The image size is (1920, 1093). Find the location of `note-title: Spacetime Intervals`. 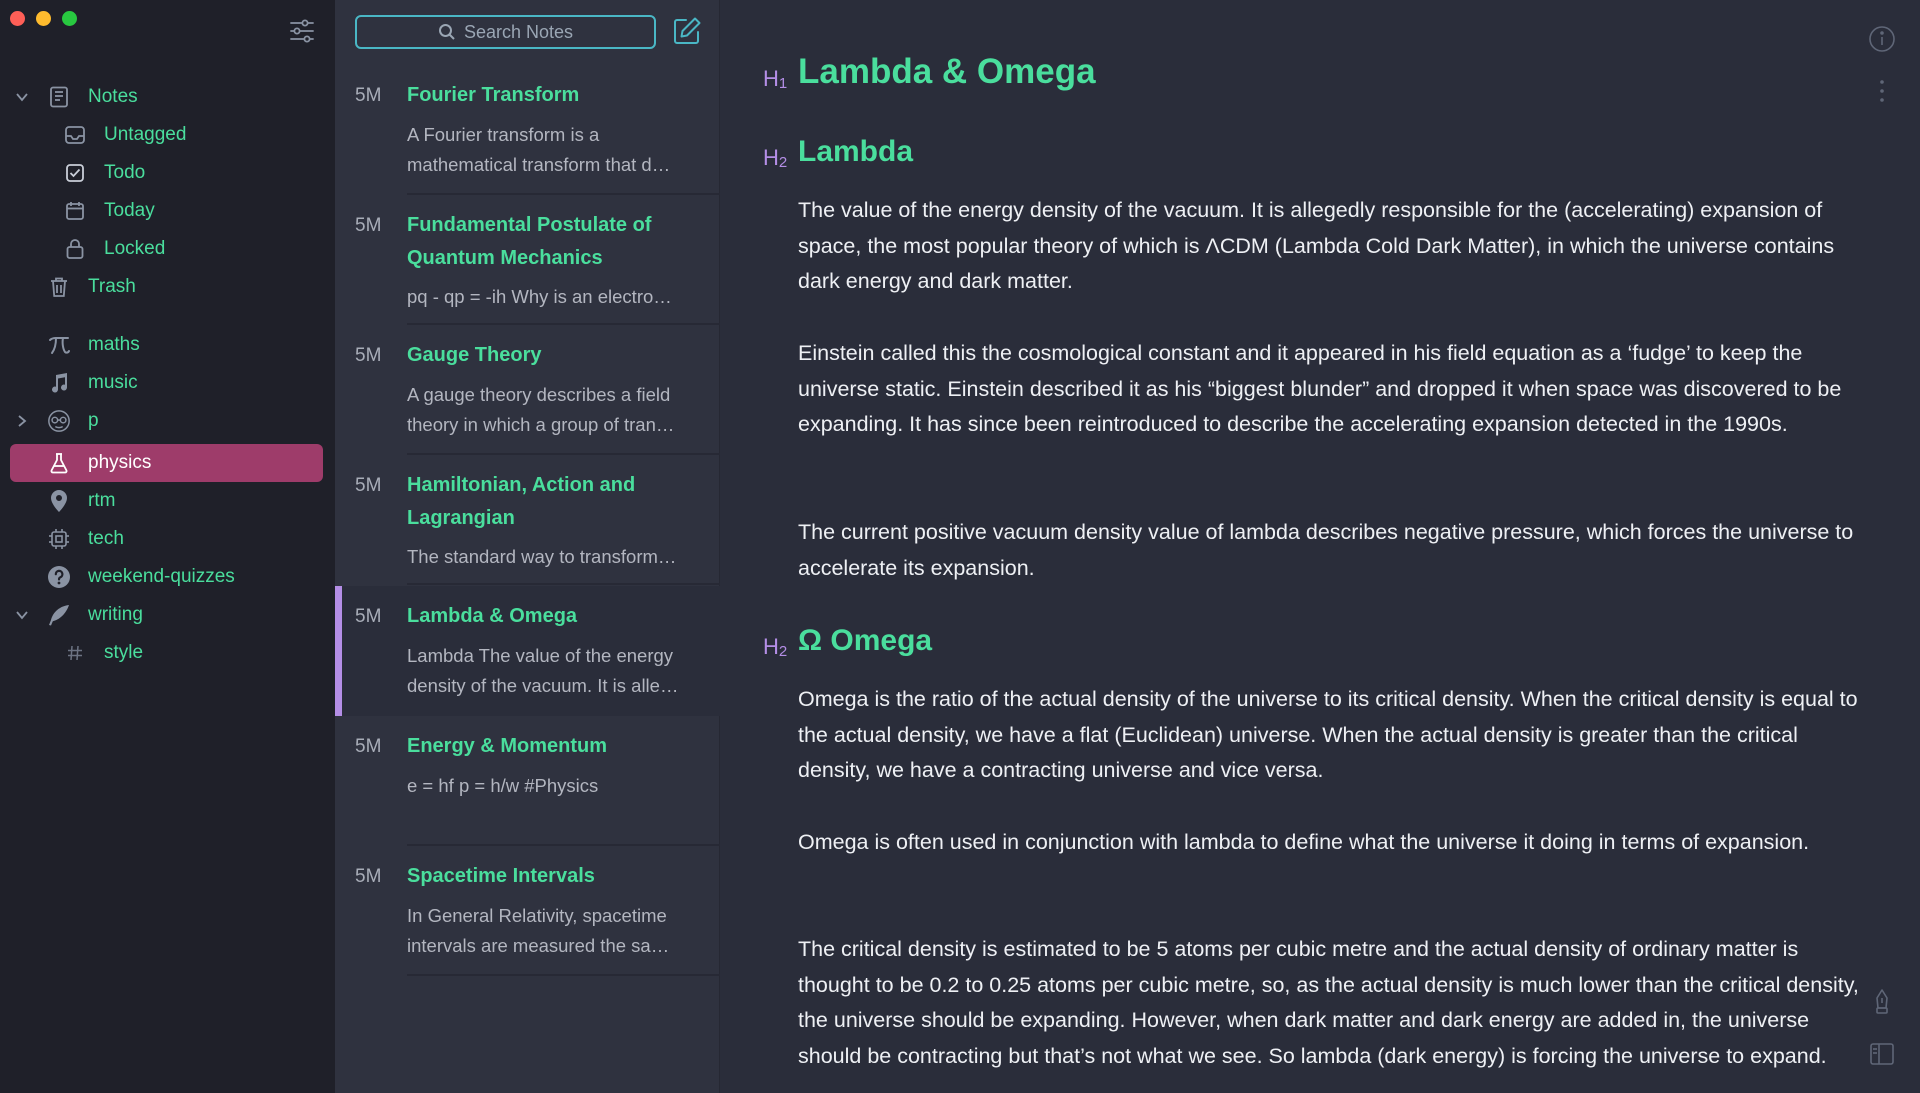

note-title: Spacetime Intervals is located at coordinates (501, 876).